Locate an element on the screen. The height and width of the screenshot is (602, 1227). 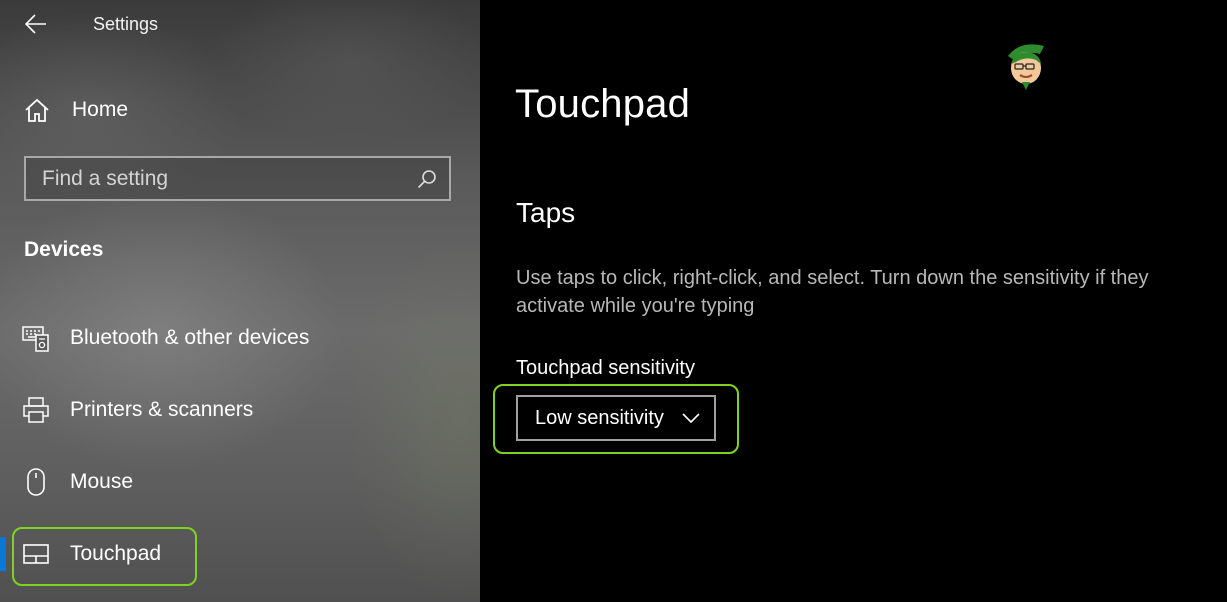
sensitivity-label: Touchpad sensitivity is located at coordinates (605, 368).